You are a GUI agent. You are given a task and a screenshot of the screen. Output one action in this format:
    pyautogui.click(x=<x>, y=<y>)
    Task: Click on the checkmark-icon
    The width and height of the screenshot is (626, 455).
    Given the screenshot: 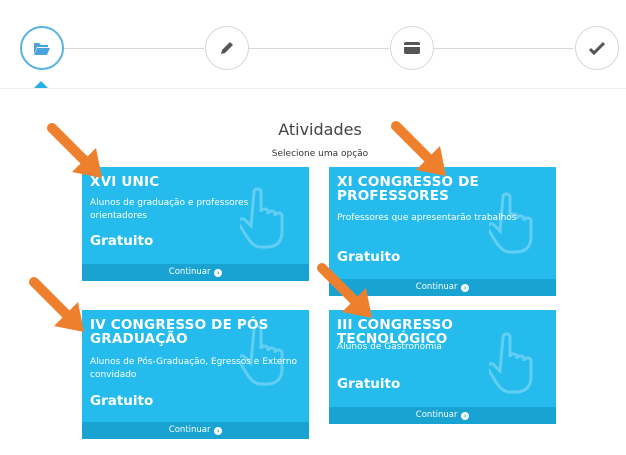 What is the action you would take?
    pyautogui.click(x=597, y=48)
    